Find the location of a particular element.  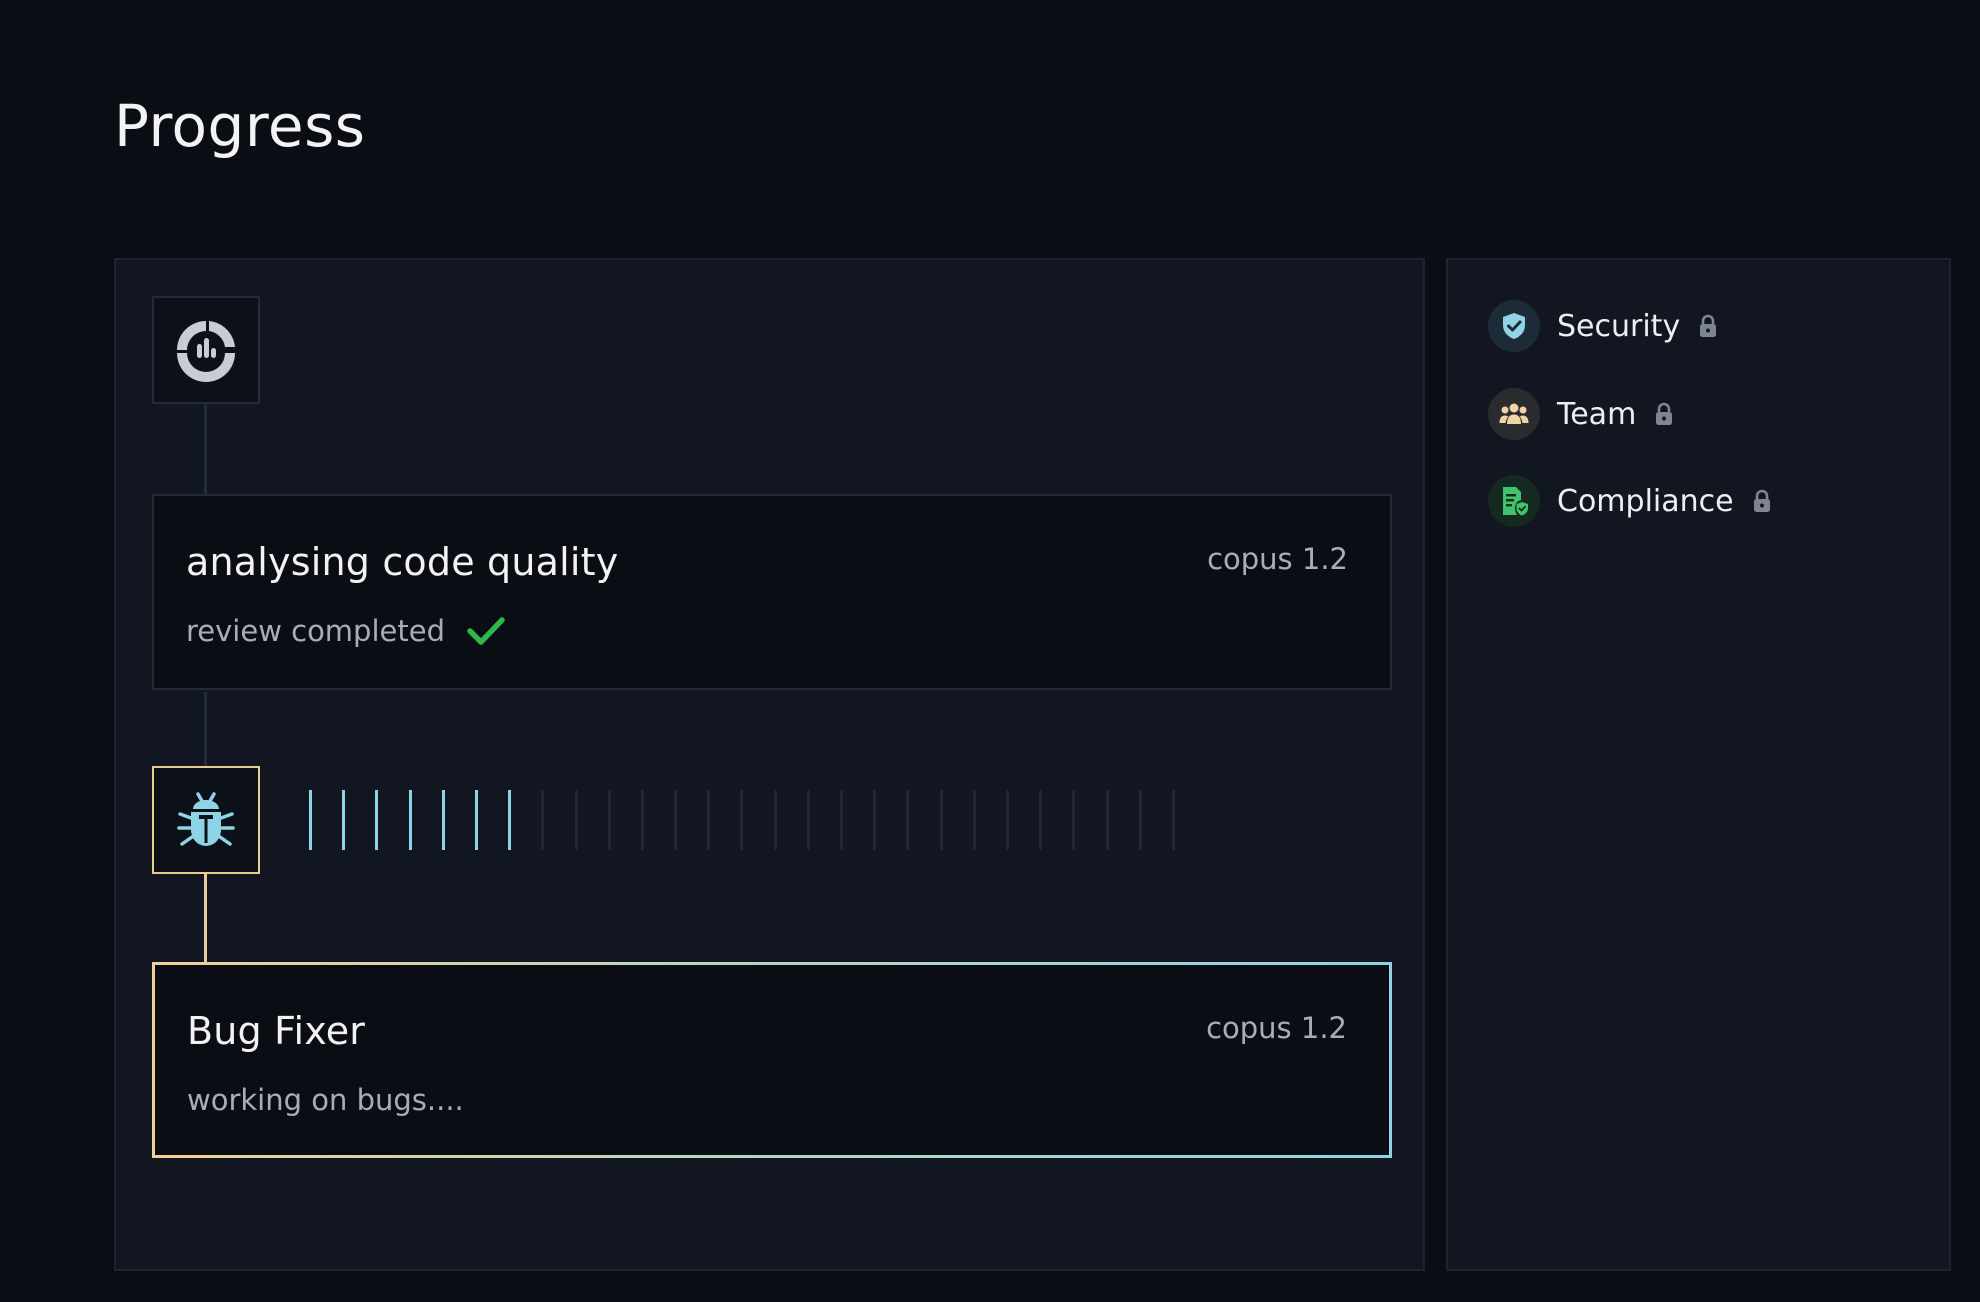

shield-check-icon is located at coordinates (1514, 326).